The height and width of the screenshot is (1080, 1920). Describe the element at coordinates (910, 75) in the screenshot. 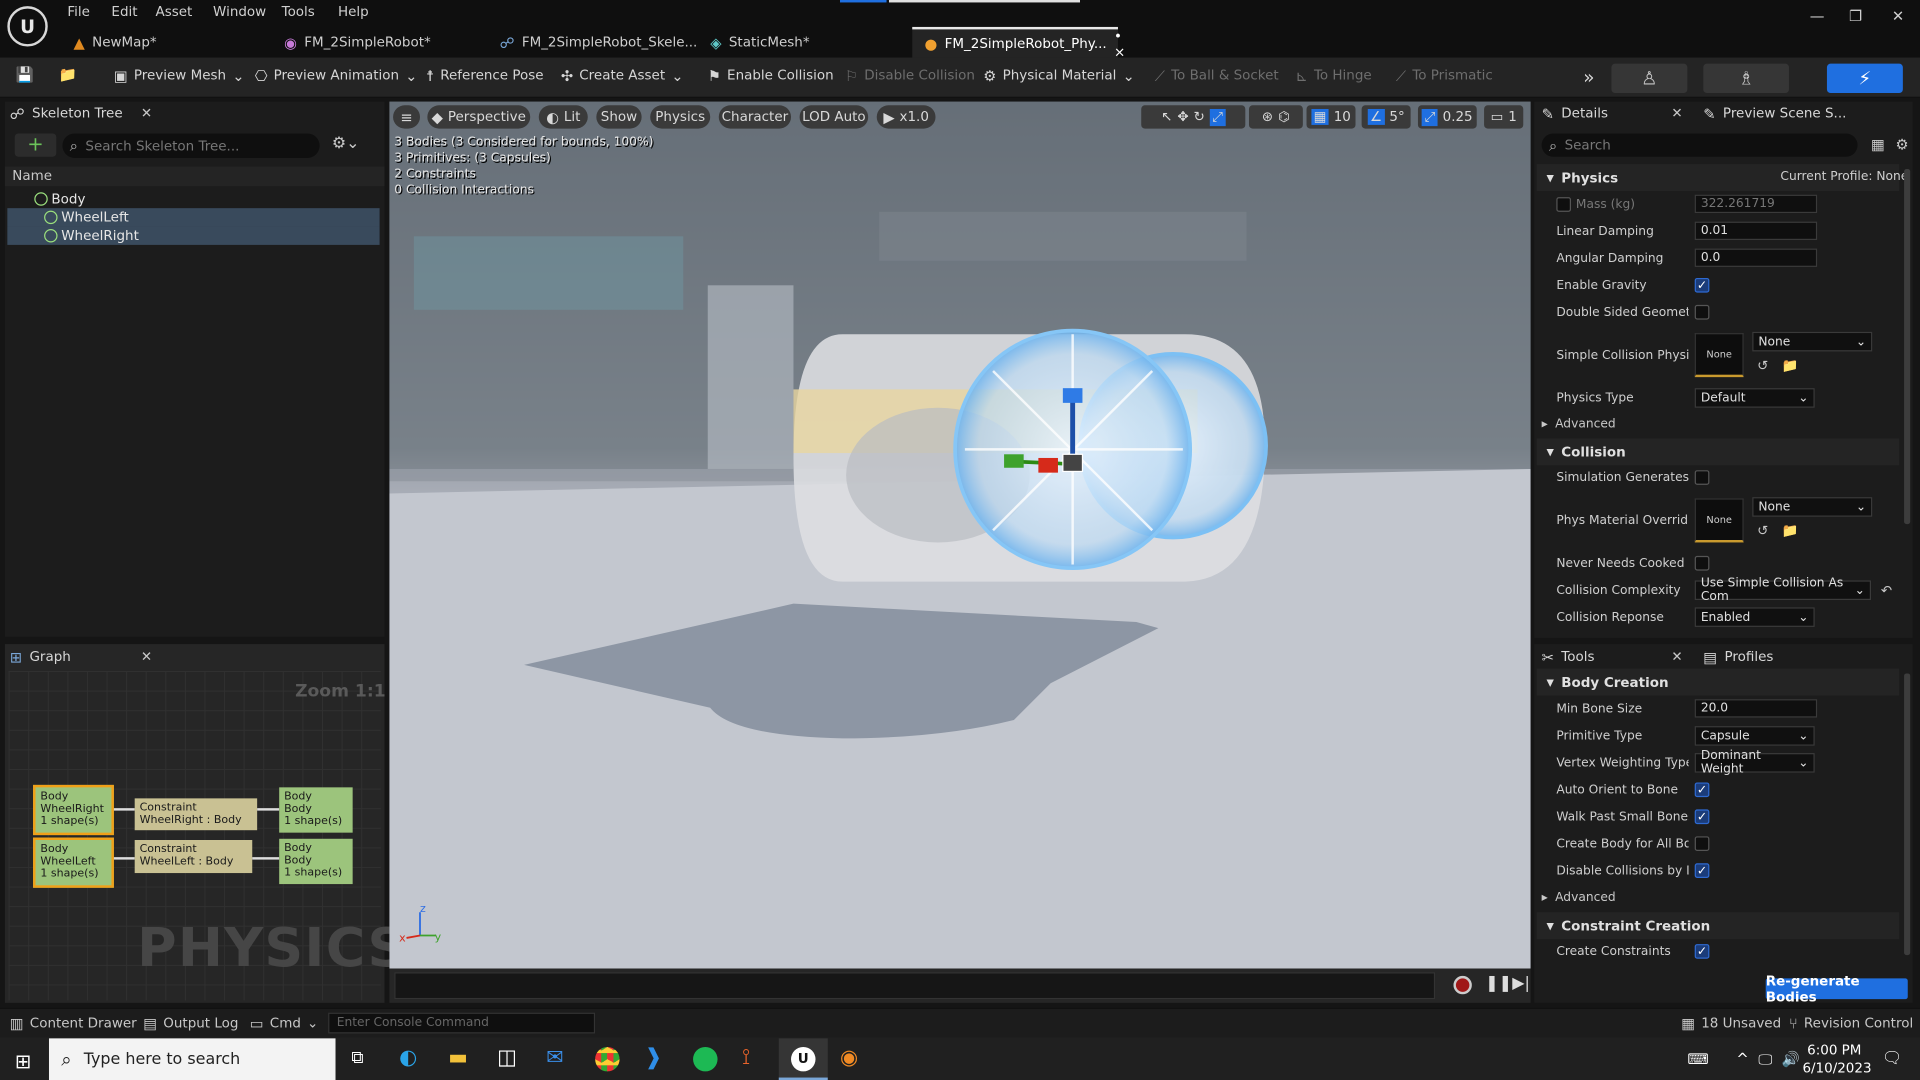

I see `disable-collision-button: ⚐ Disable Collision` at that location.